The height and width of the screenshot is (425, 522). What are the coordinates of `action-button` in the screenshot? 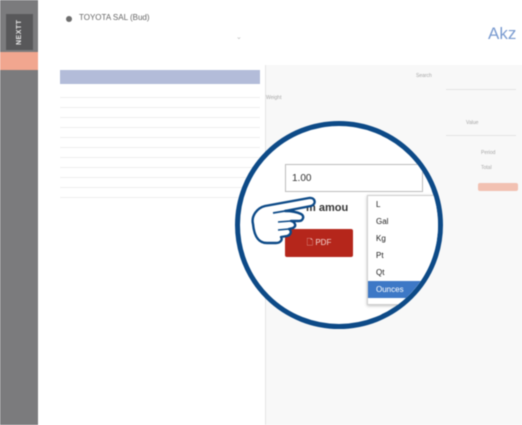 It's located at (498, 187).